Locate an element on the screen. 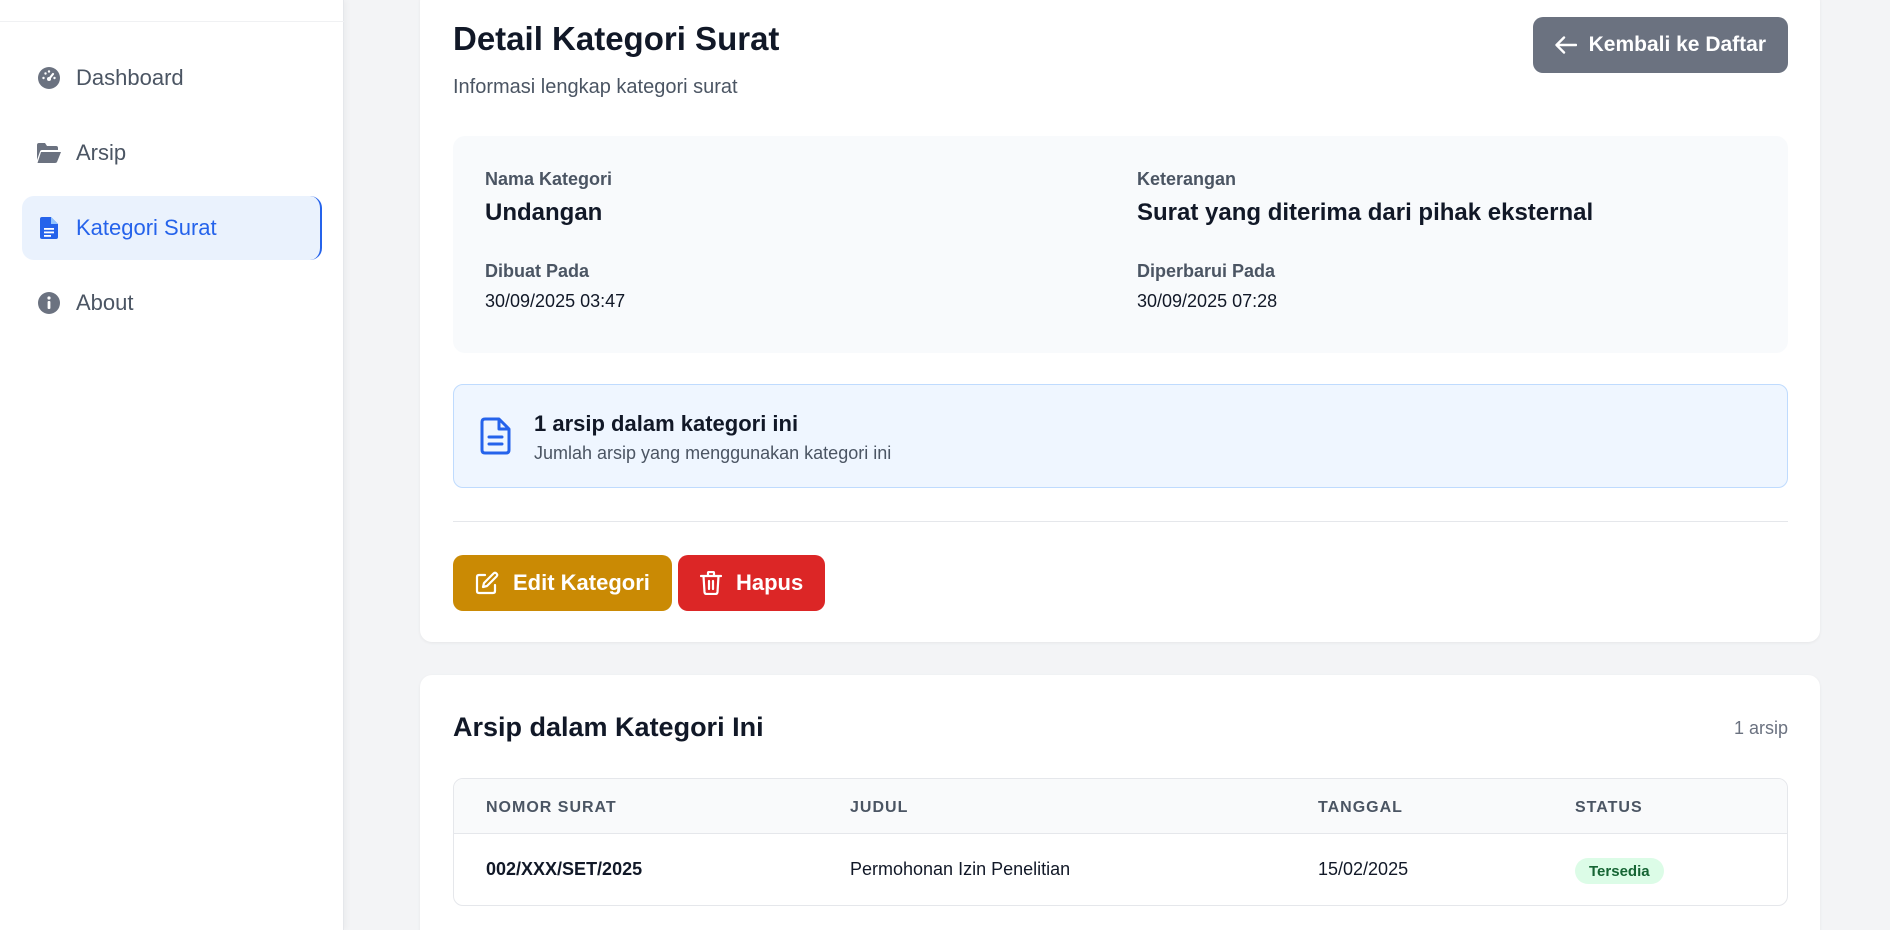 The width and height of the screenshot is (1890, 930). sidebar-item-label: About is located at coordinates (105, 302).